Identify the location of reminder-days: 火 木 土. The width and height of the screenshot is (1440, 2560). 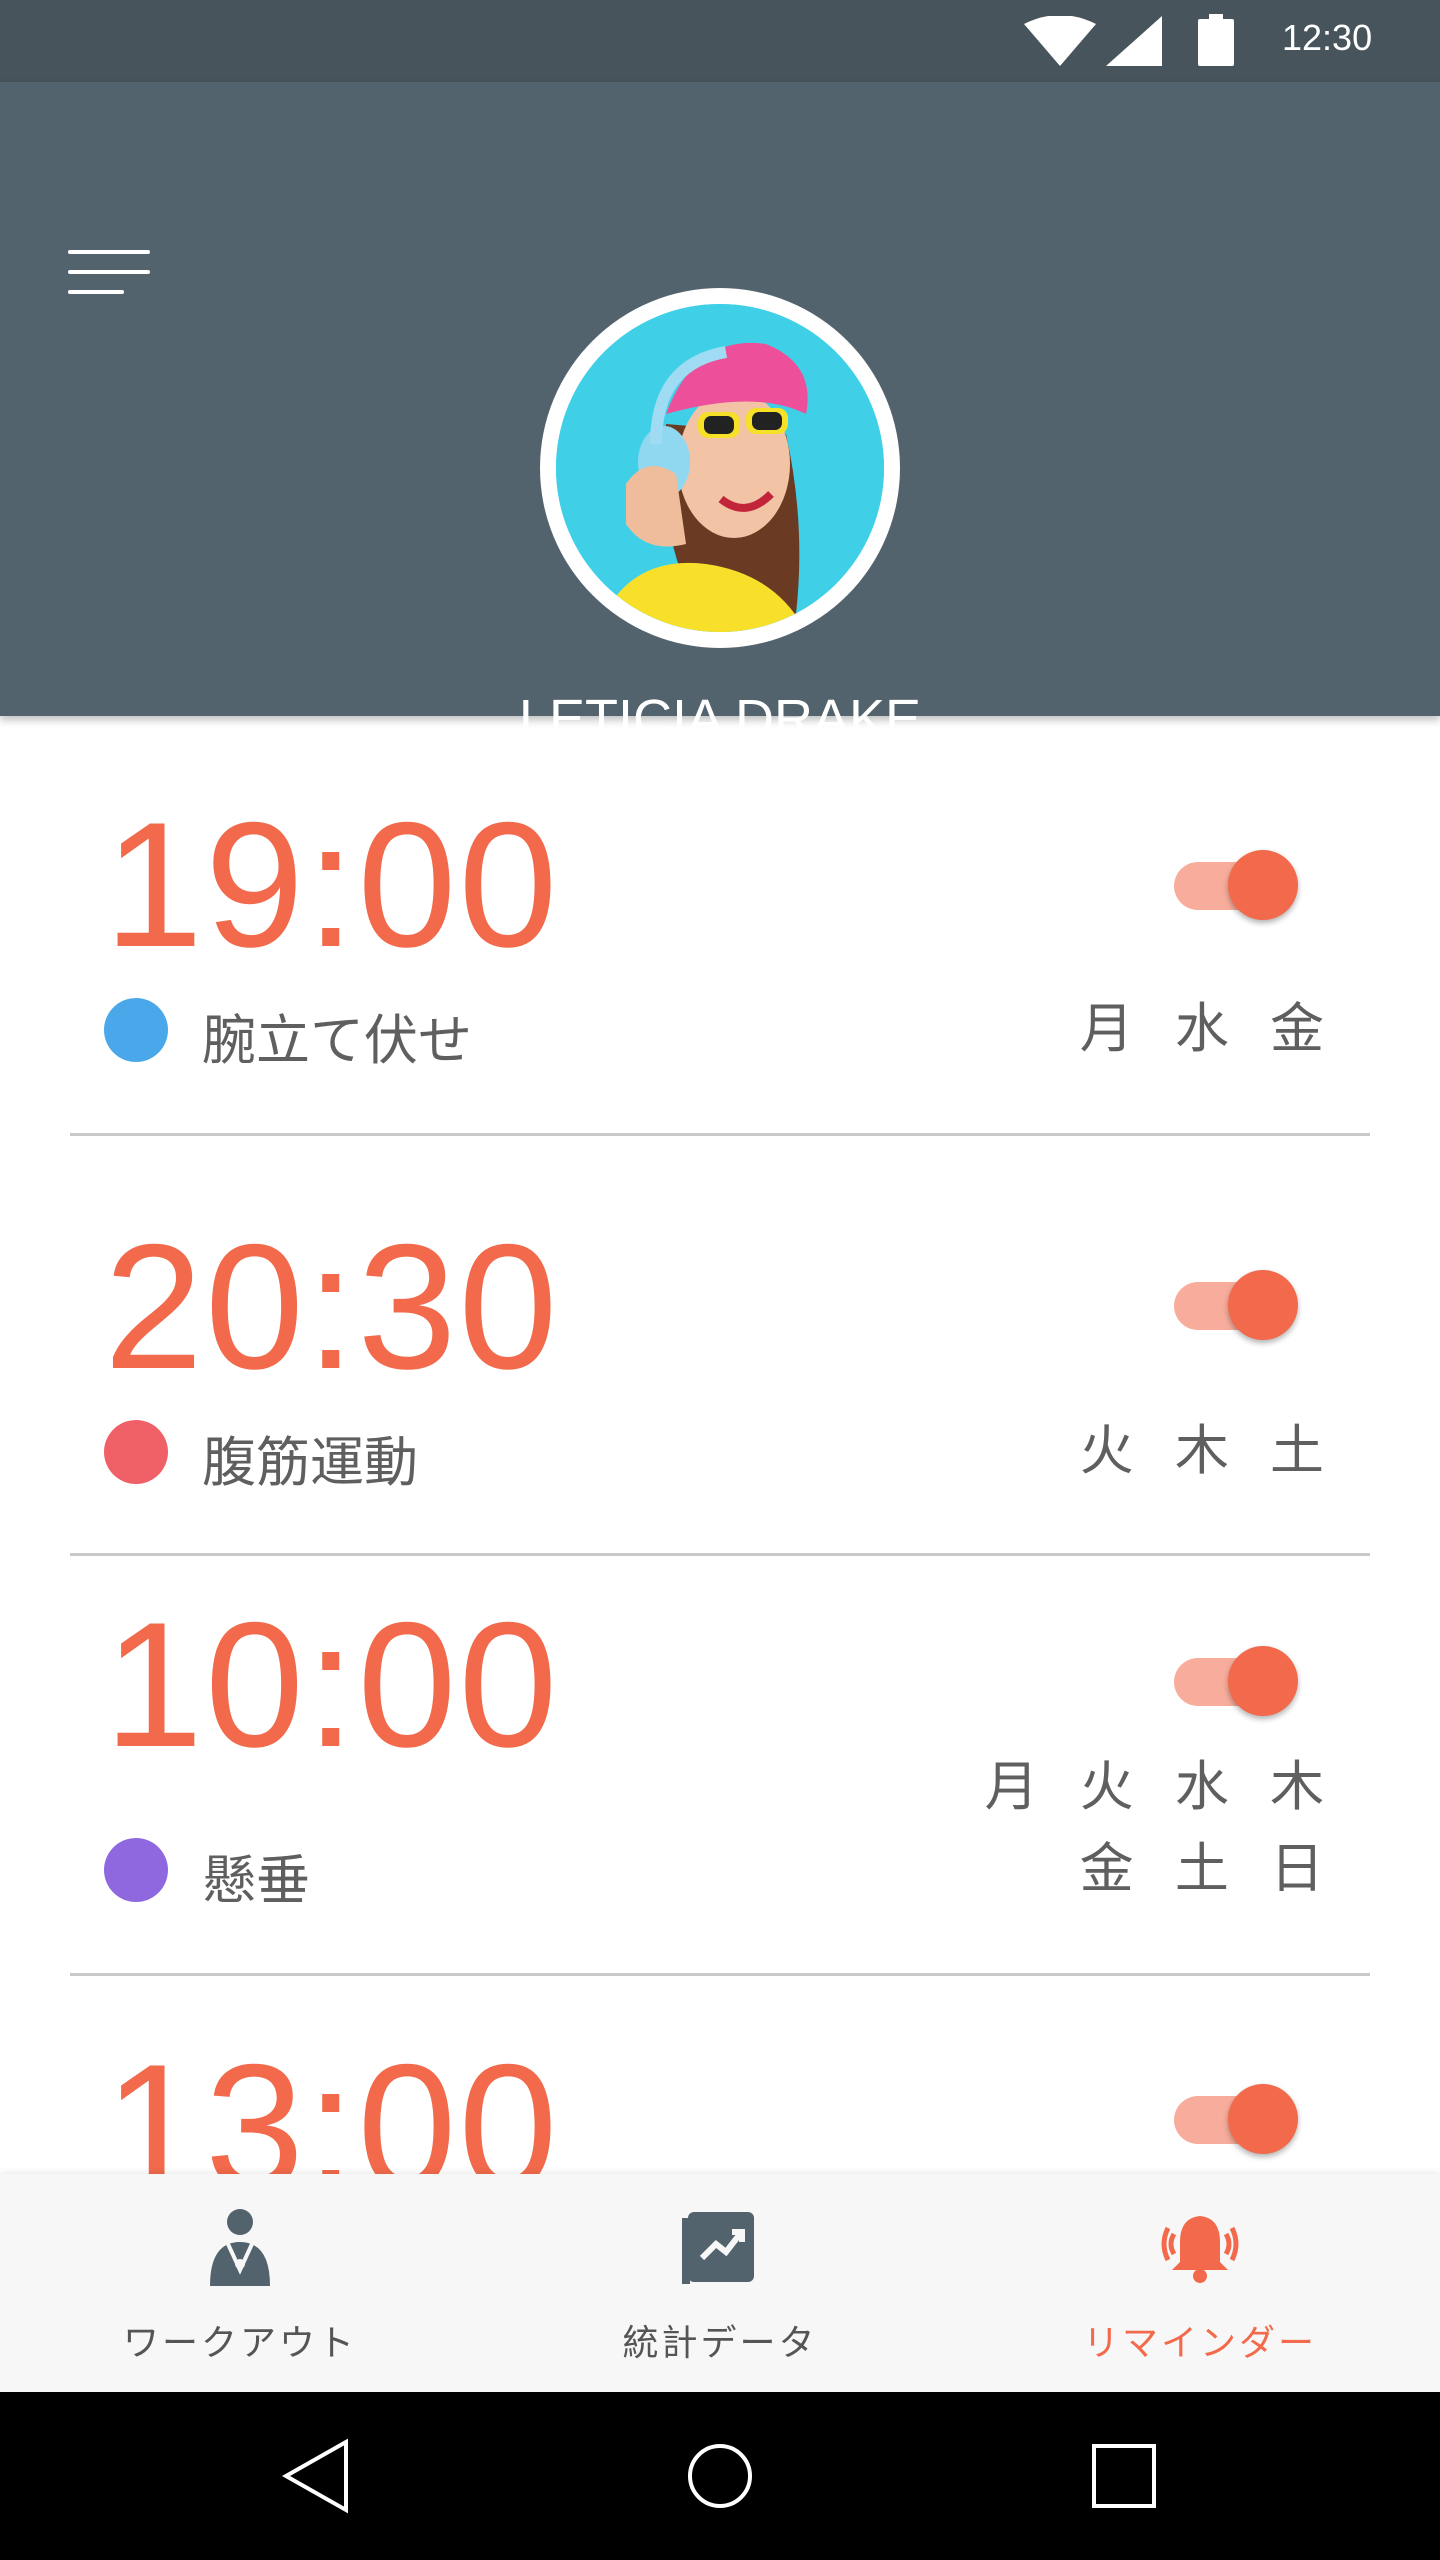
(1207, 1450).